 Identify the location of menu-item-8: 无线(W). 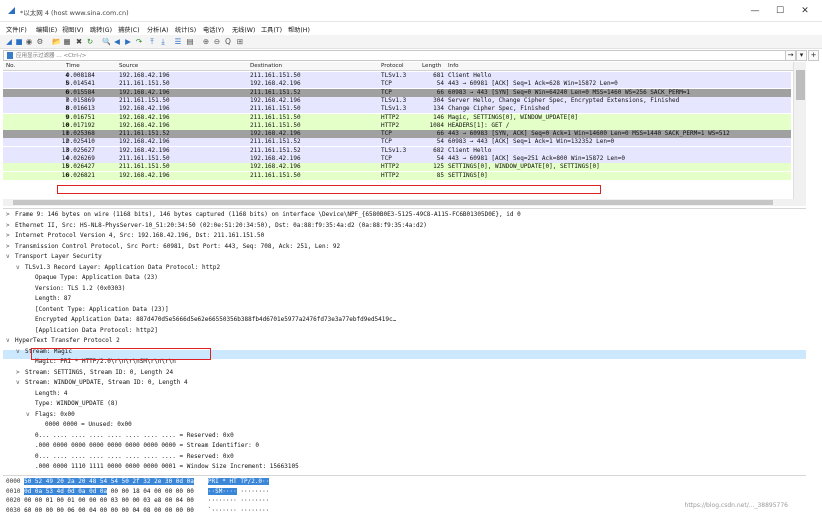
(243, 29).